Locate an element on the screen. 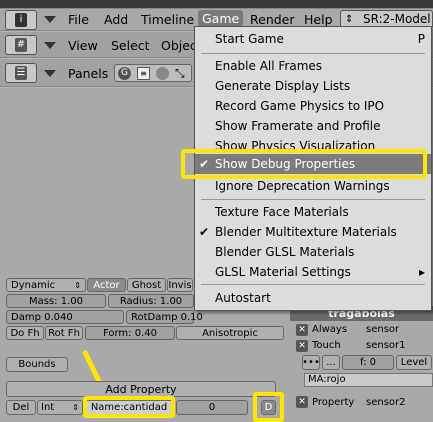 This screenshot has height=422, width=433. submenu-arrow-icon: ▸ is located at coordinates (421, 272).